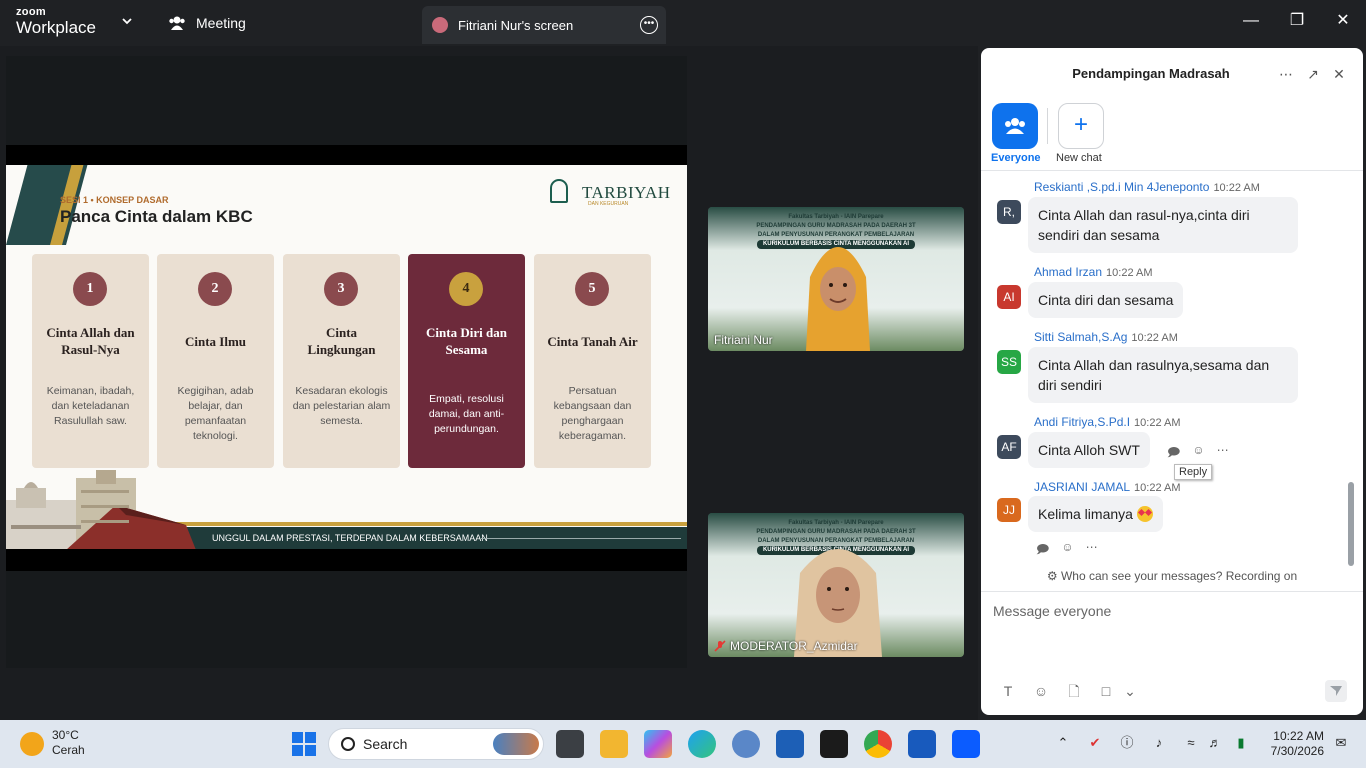  Describe the element at coordinates (1298, 736) in the screenshot. I see `clock-time: 10:22 AM` at that location.